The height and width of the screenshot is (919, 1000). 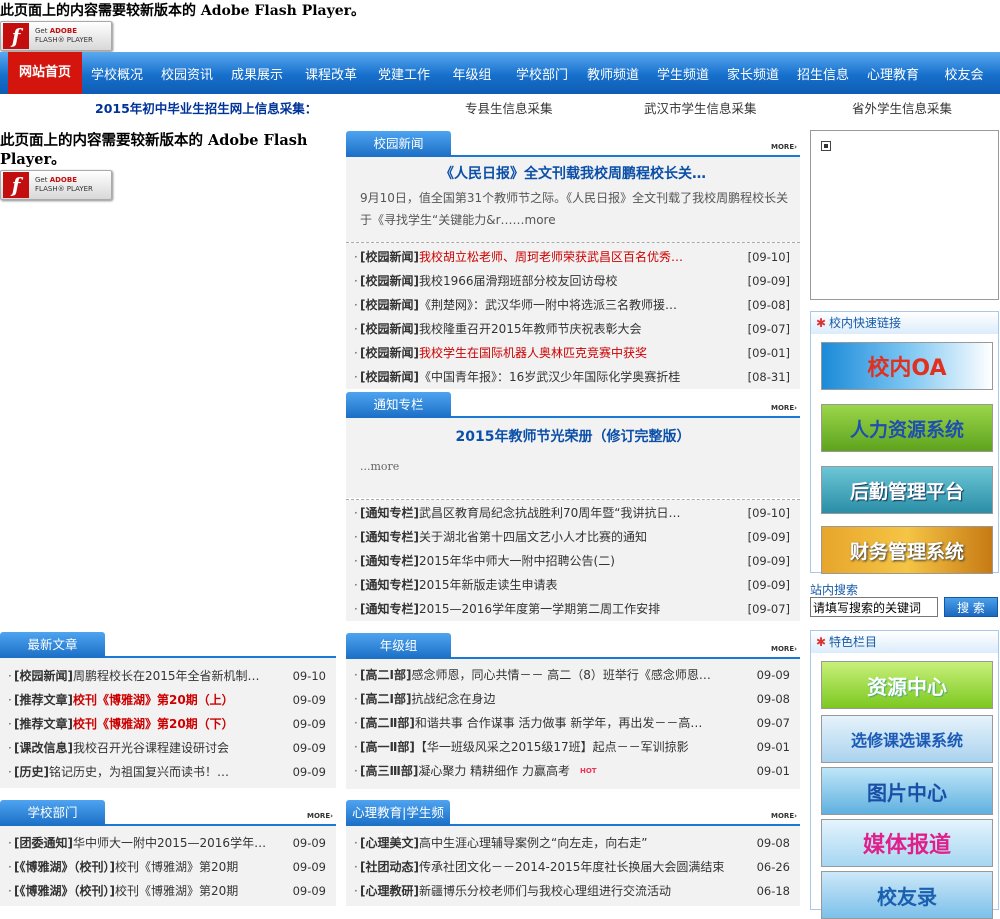 I want to click on tab-grade: 年级组, so click(x=398, y=646).